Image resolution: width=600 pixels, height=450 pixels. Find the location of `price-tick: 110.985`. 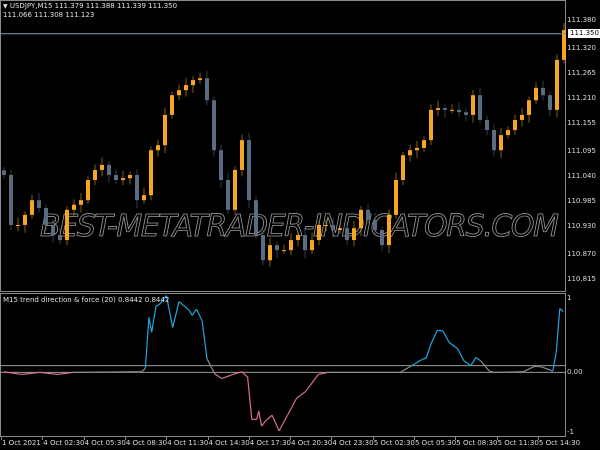

price-tick: 110.985 is located at coordinates (581, 201).